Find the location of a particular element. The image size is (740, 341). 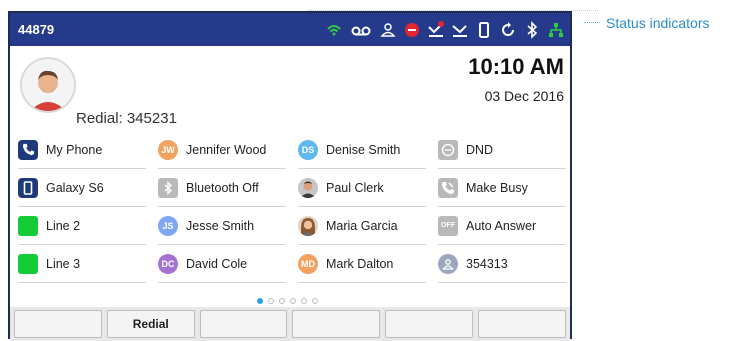

key-label: Bluetooth Off is located at coordinates (222, 187).